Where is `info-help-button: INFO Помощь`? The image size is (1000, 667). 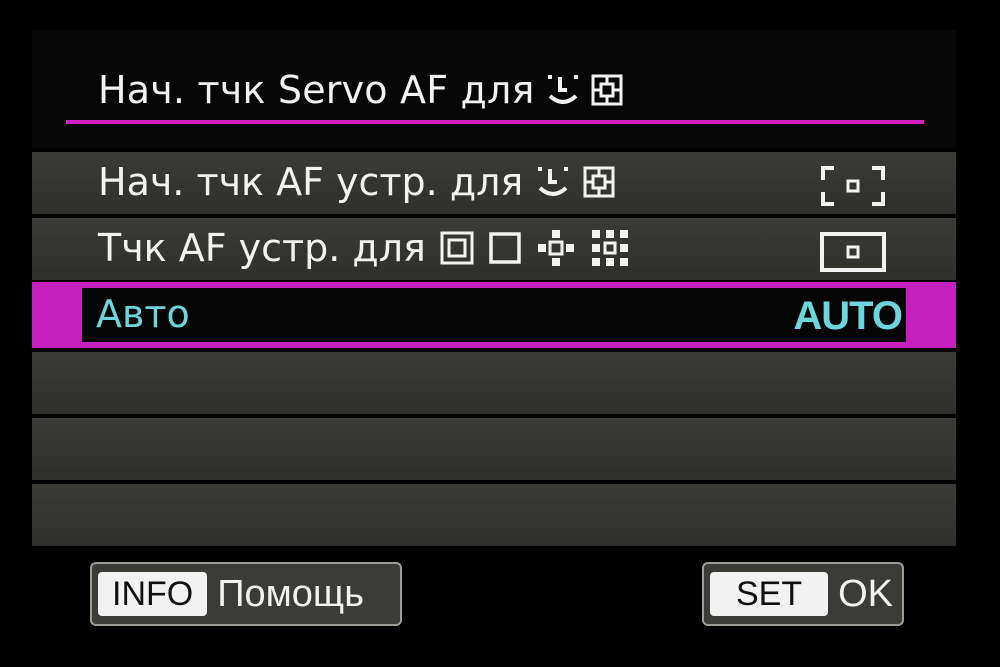
info-help-button: INFO Помощь is located at coordinates (246, 594).